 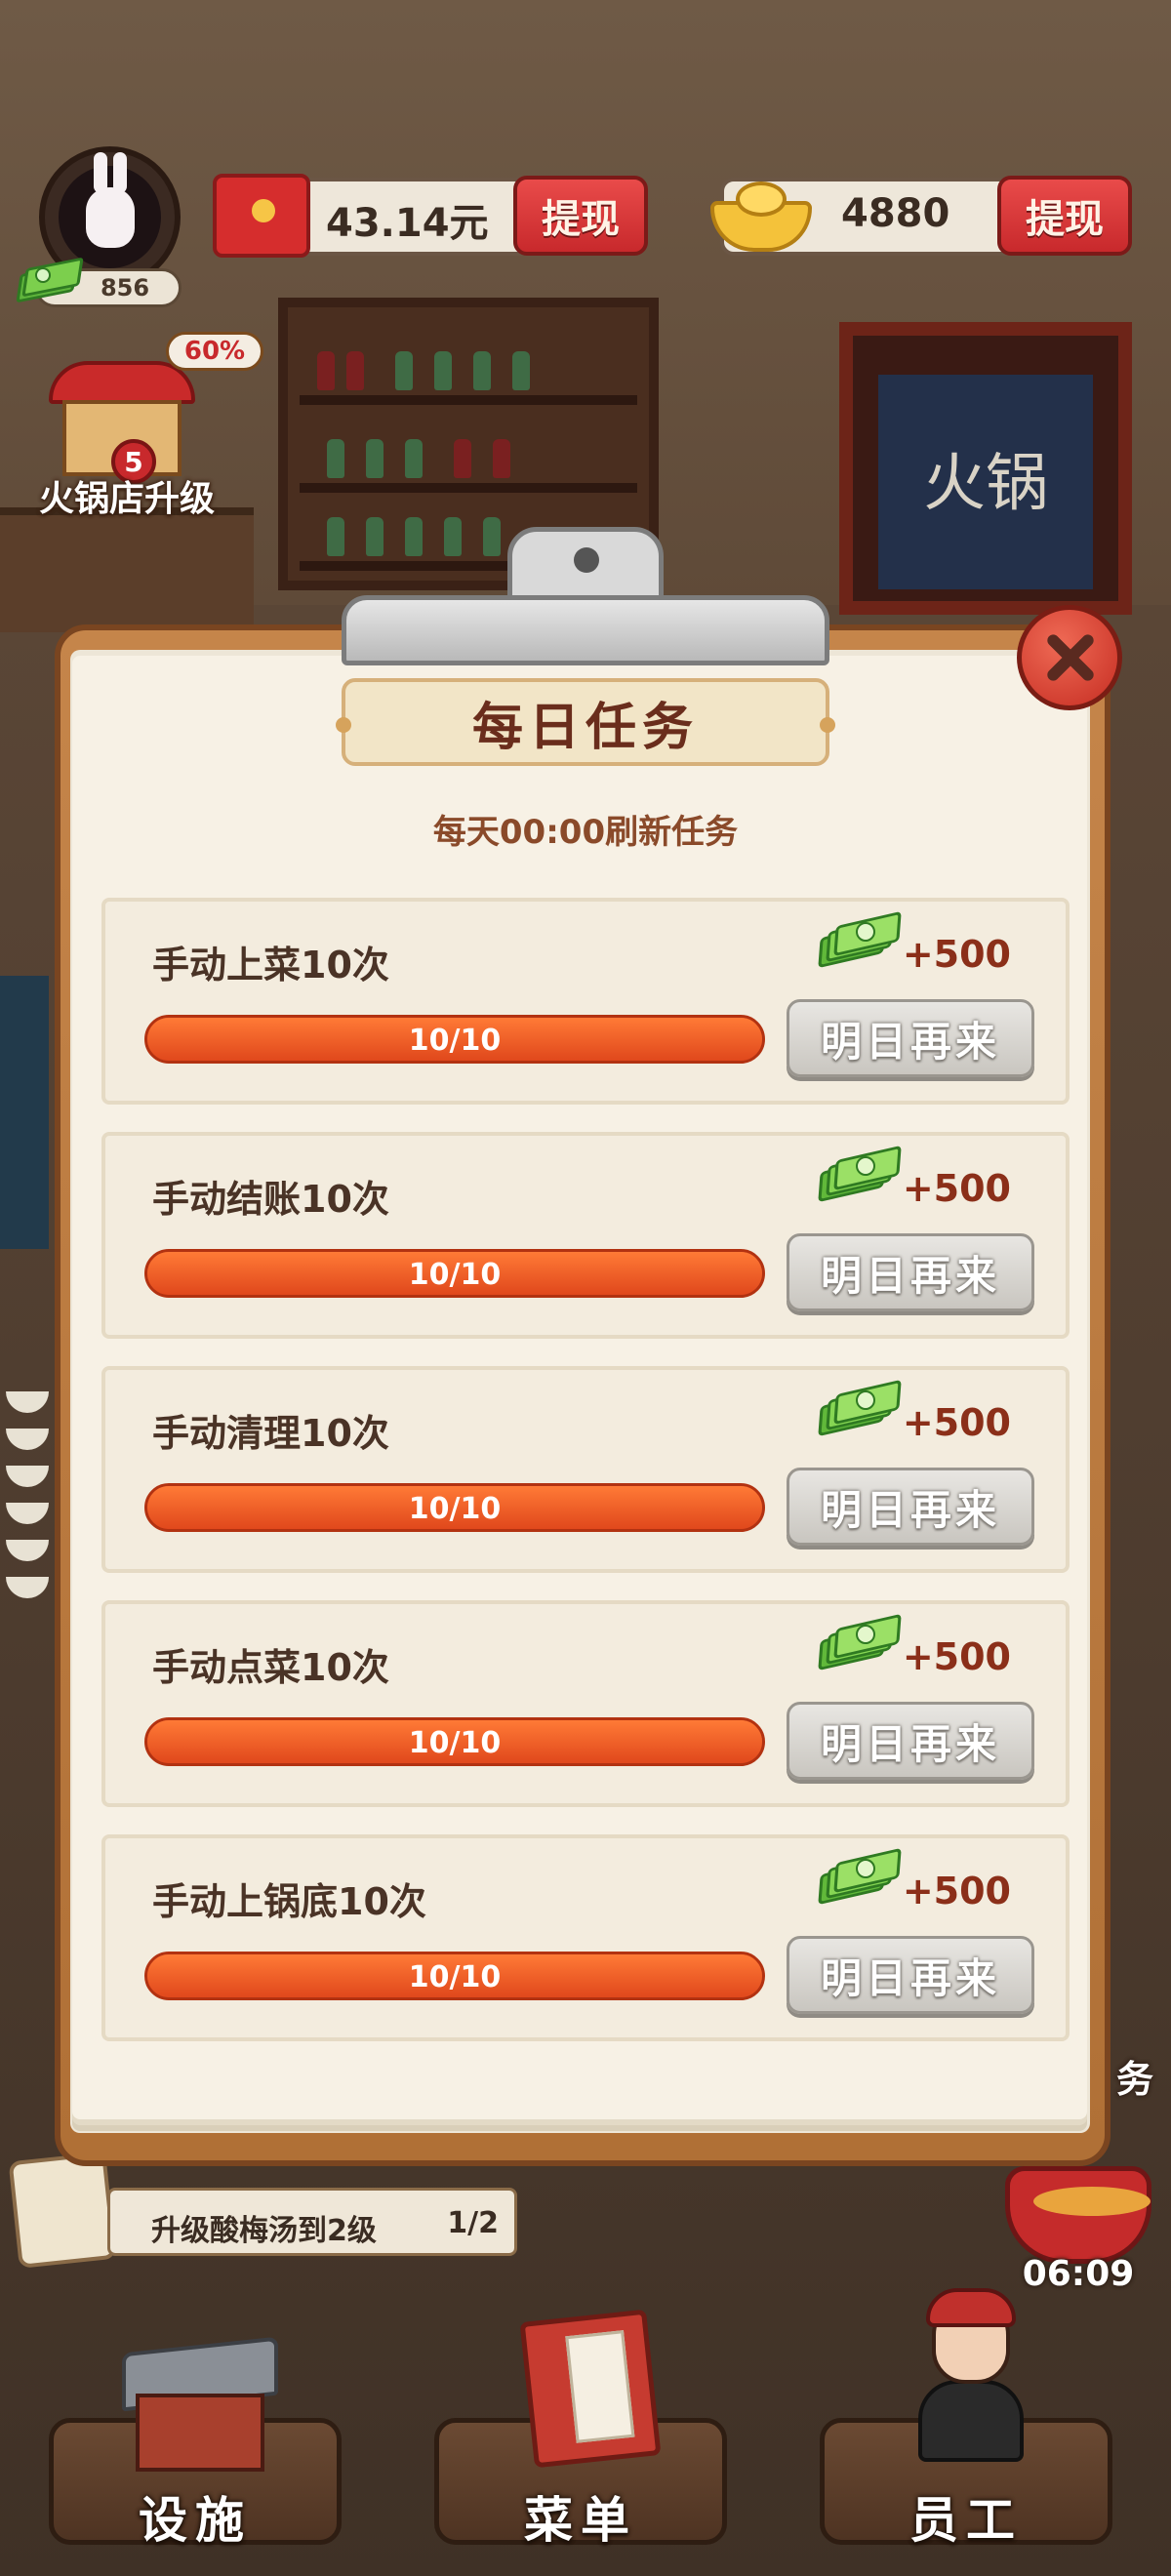 I want to click on withdraw-gold-button: 提现, so click(x=1064, y=216).